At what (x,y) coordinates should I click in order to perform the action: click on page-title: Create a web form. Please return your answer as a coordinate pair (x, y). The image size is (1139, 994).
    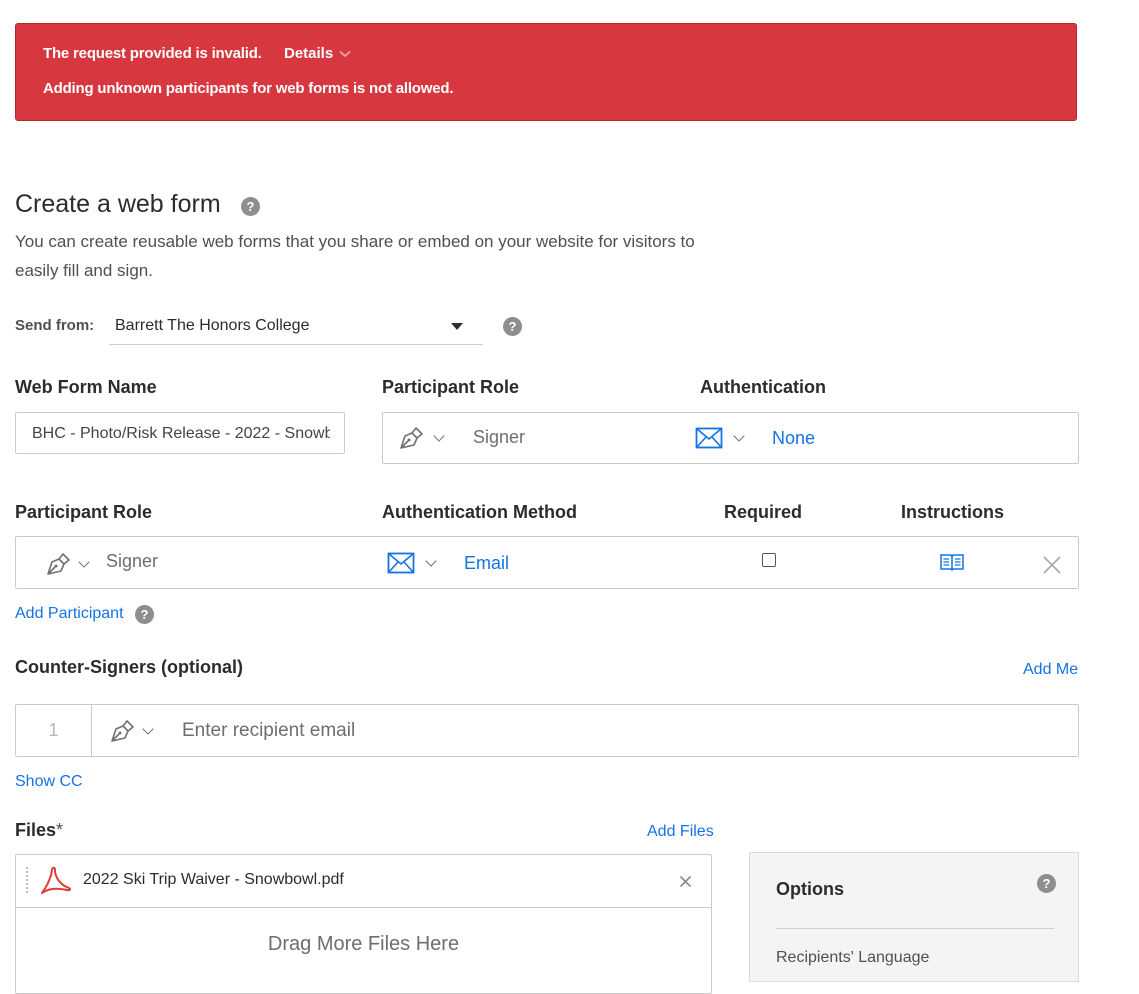
    Looking at the image, I should click on (118, 204).